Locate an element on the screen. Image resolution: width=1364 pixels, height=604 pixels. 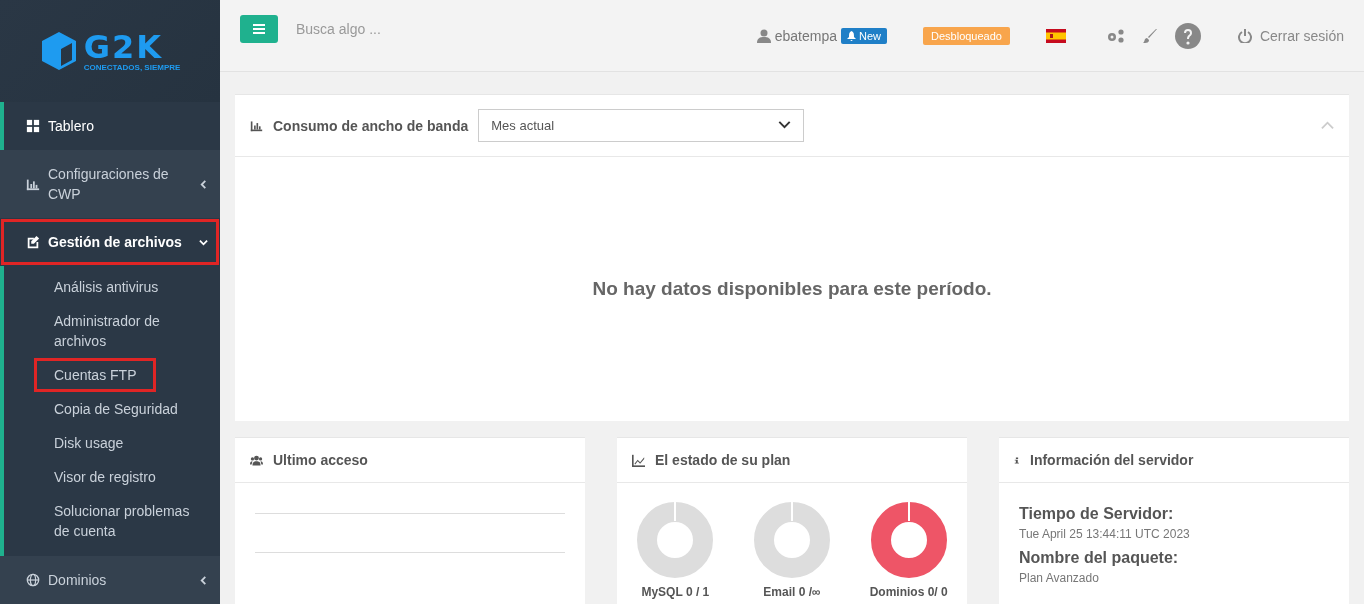
submenu-item: Disk usage is located at coordinates (89, 443).